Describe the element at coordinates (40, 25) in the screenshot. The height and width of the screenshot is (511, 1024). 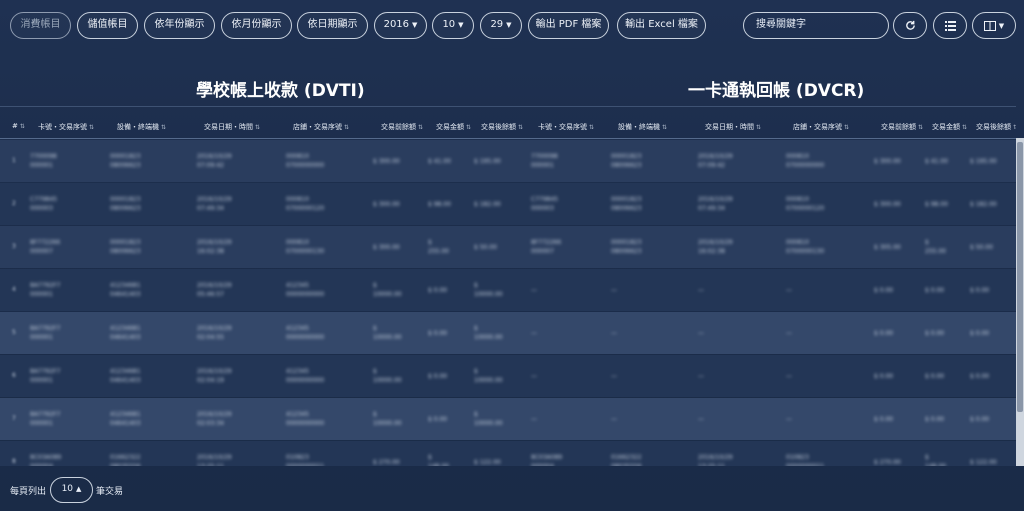
I see `expense-ledger-button: 消費帳目` at that location.